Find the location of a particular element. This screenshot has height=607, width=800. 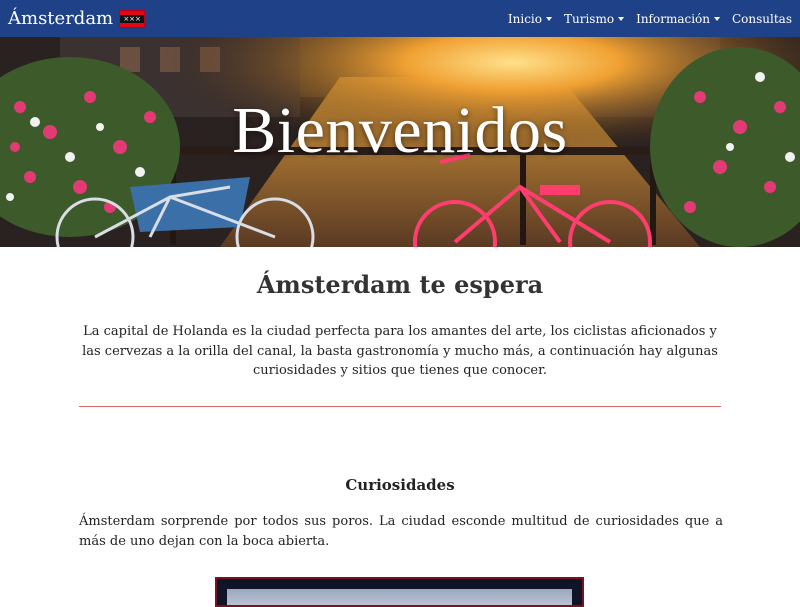

nav-item-label: Inicio is located at coordinates (524, 18).